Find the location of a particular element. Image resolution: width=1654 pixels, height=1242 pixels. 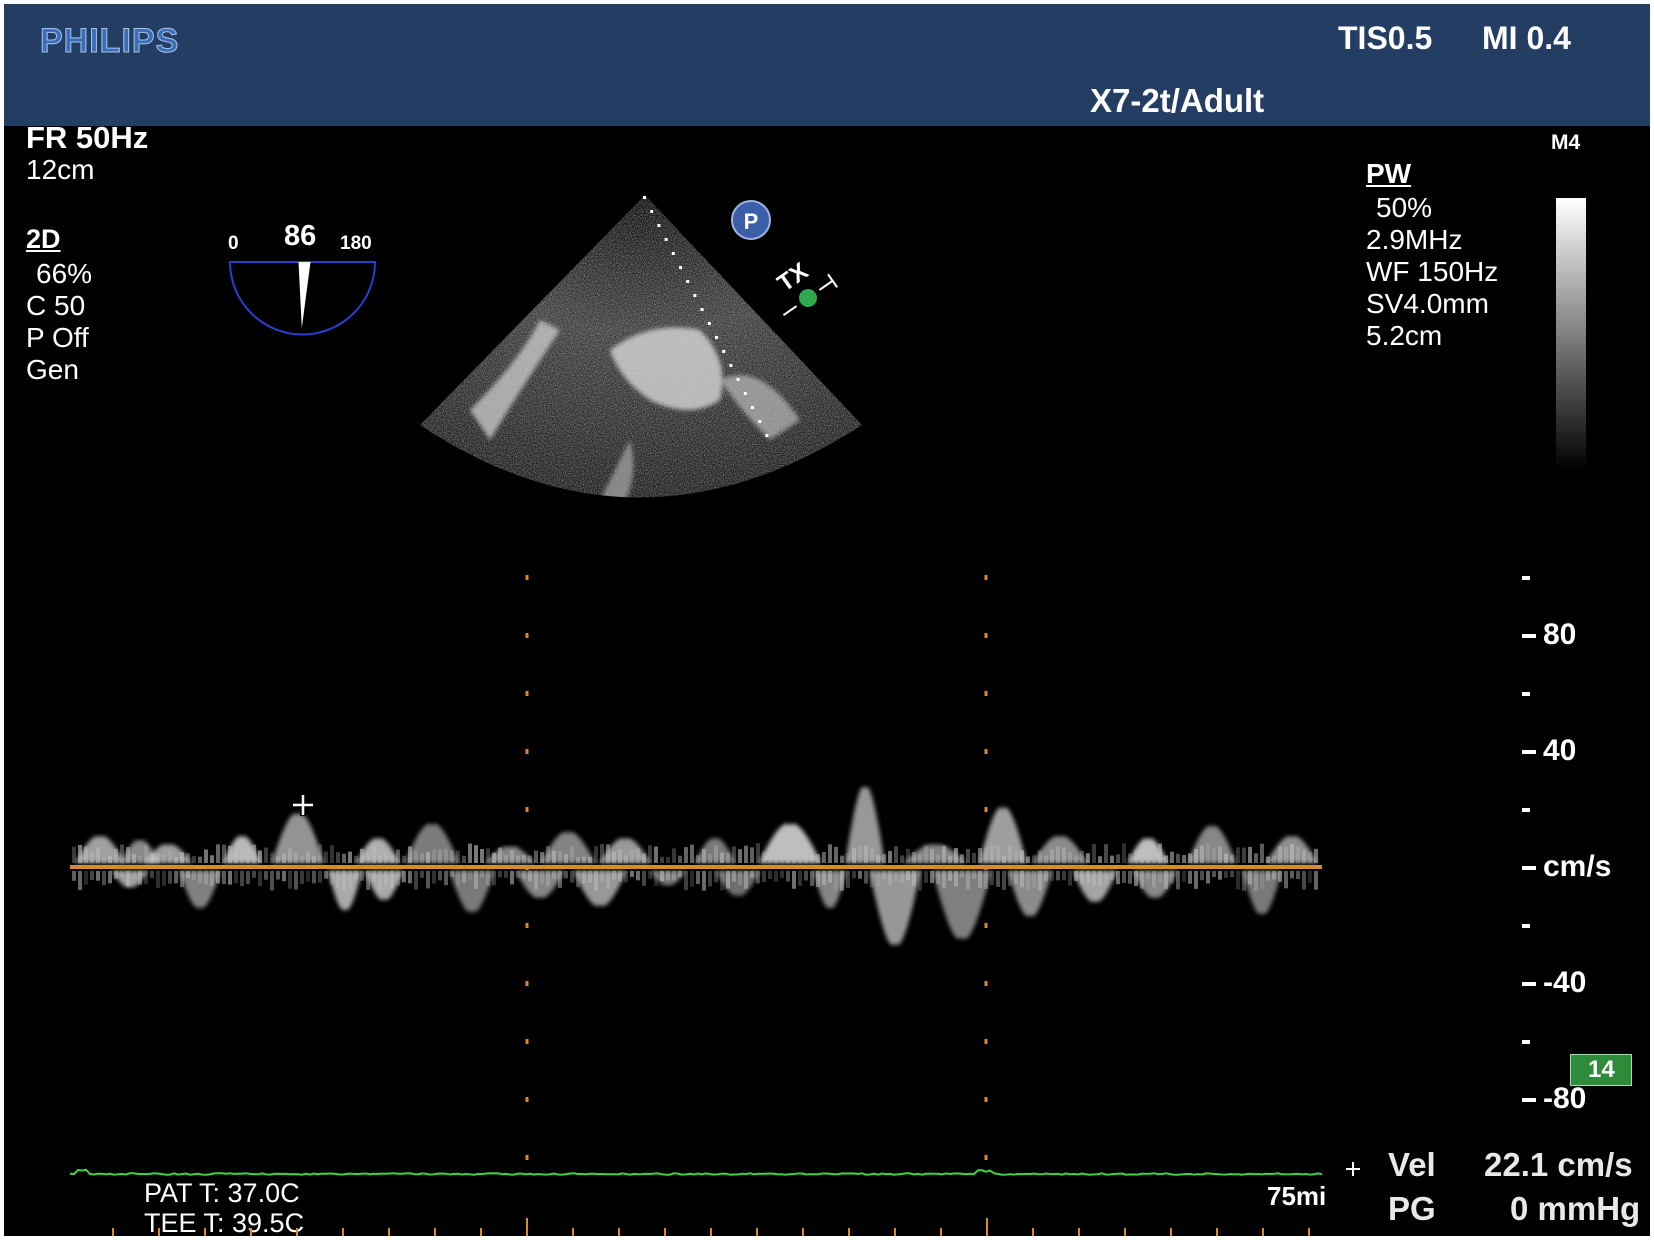

crosshair-icon is located at coordinates (303, 805).